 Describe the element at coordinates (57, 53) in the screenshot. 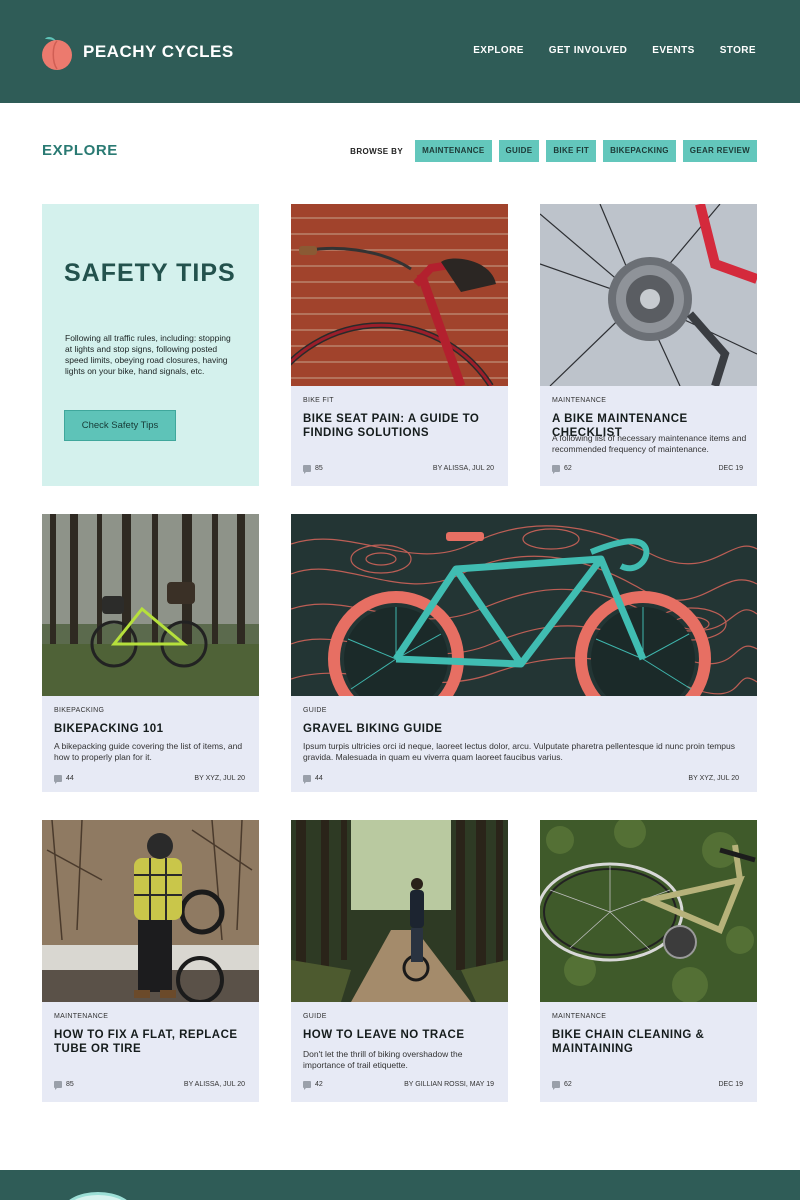

I see `peach-icon` at that location.